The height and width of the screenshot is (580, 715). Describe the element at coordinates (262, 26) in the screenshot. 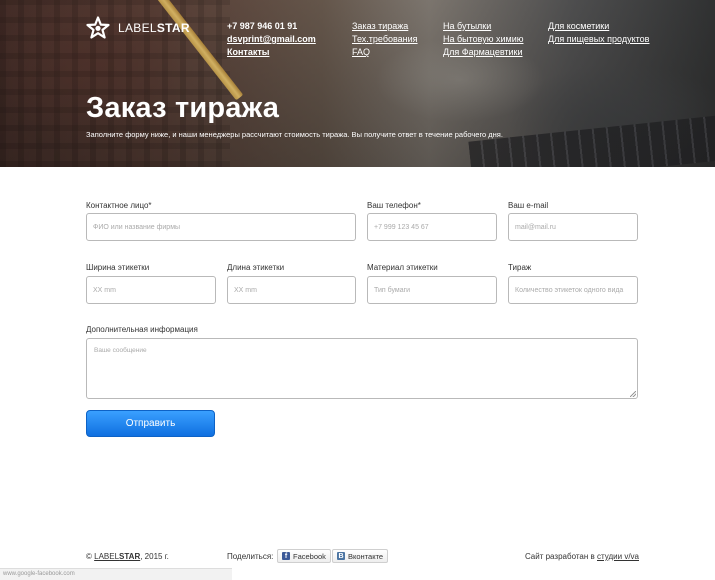

I see `header-phone: +7 987 946 01 91` at that location.